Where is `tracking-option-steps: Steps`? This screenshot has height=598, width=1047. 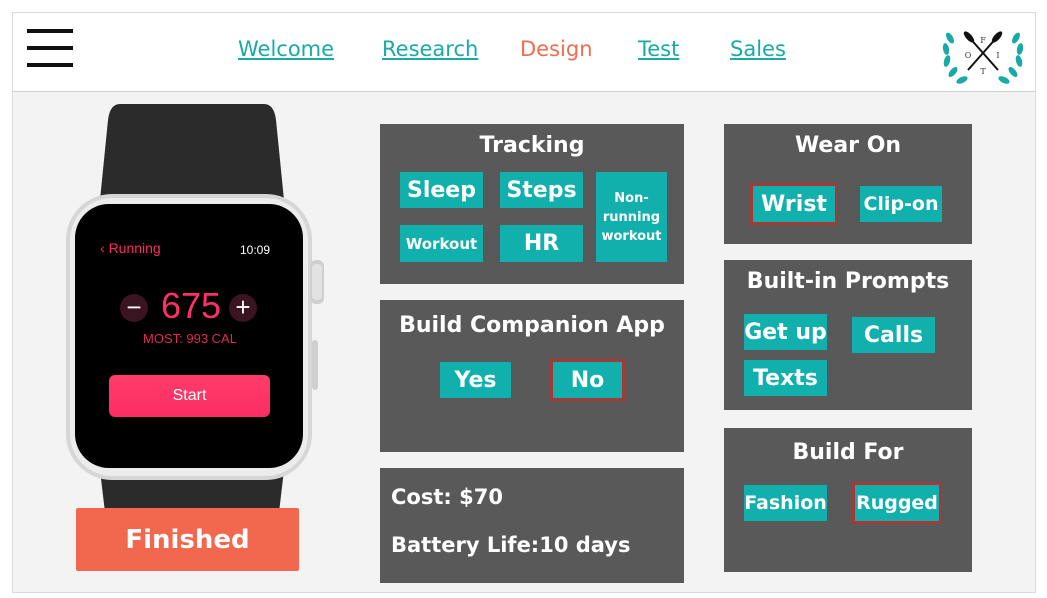
tracking-option-steps: Steps is located at coordinates (541, 190).